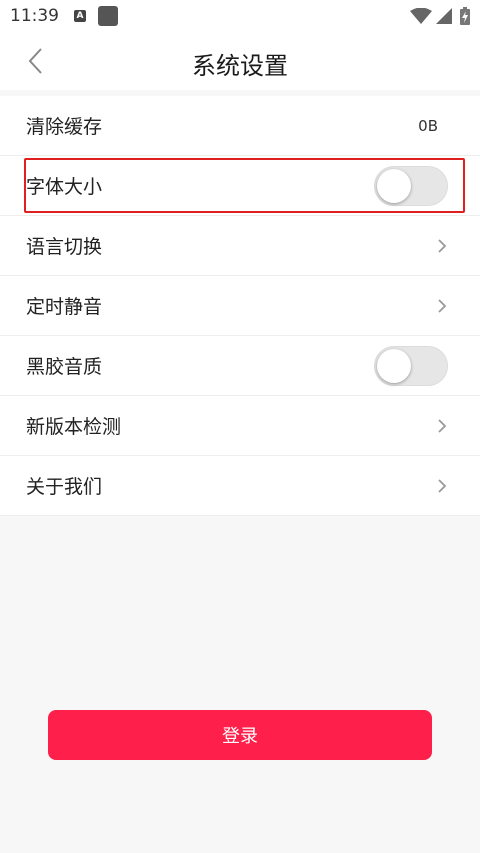  Describe the element at coordinates (428, 125) in the screenshot. I see `cache-size-value: 0B` at that location.